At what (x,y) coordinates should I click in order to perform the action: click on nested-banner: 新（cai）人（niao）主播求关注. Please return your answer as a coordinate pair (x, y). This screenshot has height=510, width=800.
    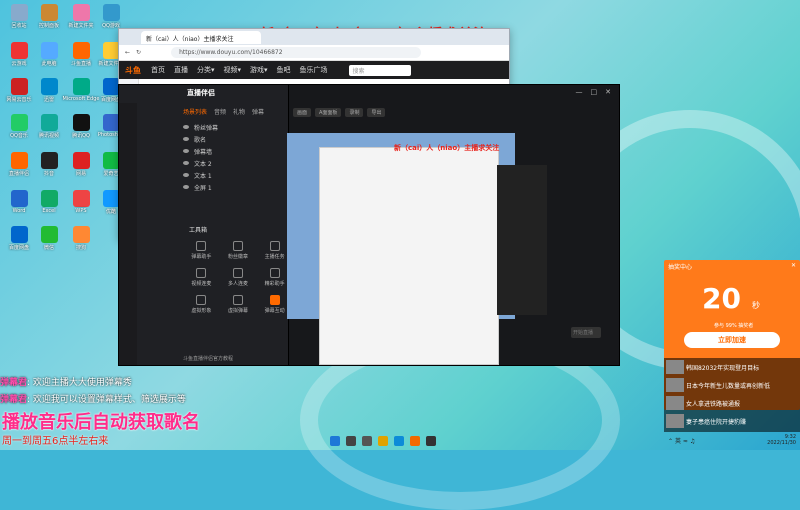
    Looking at the image, I should click on (447, 148).